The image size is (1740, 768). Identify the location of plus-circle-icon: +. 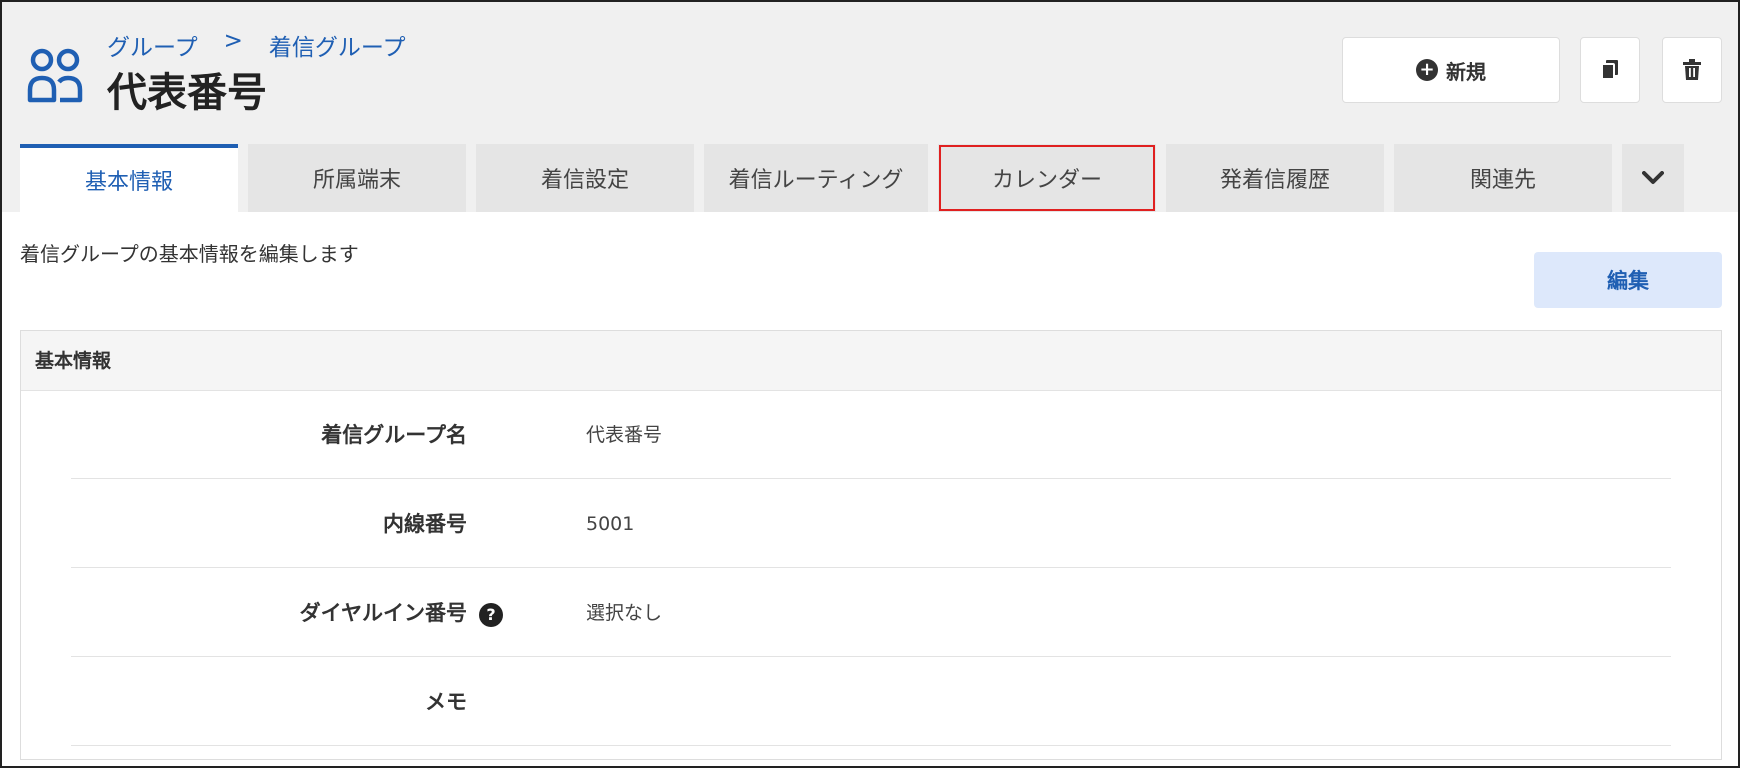
(1427, 70).